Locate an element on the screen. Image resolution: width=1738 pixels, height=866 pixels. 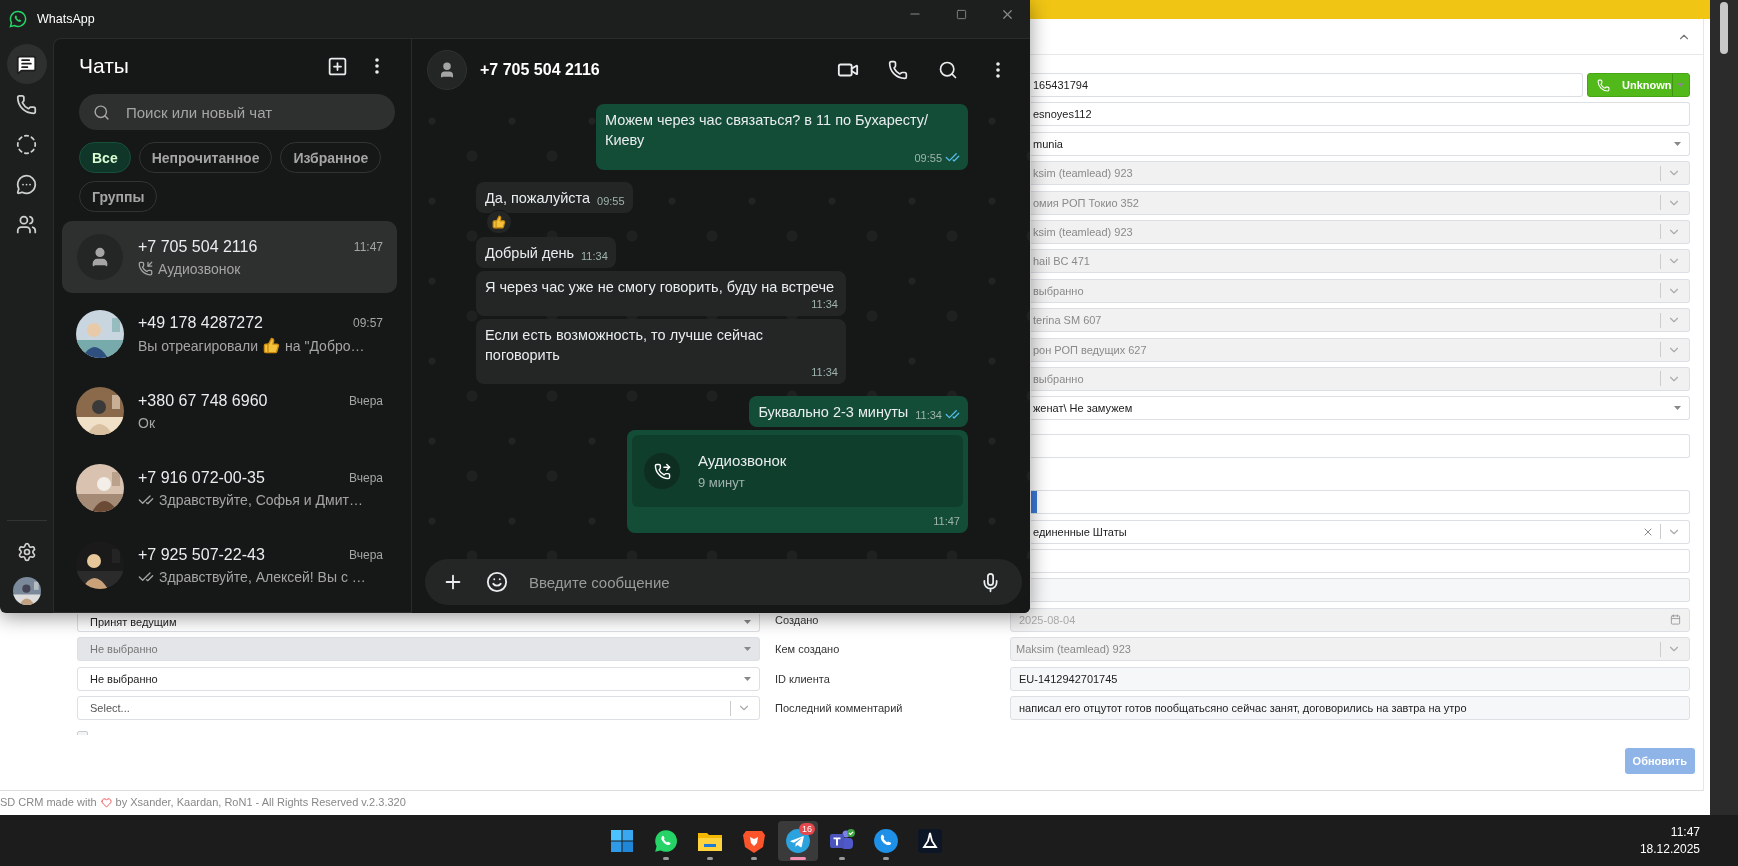
select-field: единенные Штаты is located at coordinates (1360, 531).